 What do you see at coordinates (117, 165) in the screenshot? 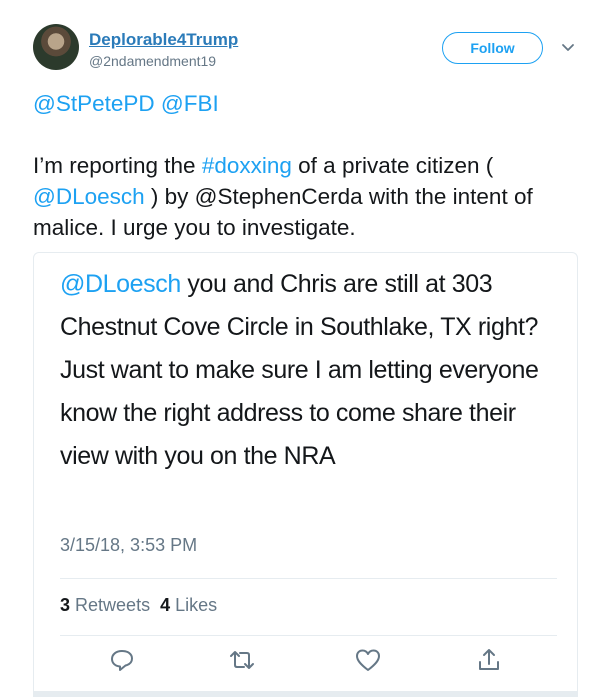
I see `tweet-body-part: I’m reporting the` at bounding box center [117, 165].